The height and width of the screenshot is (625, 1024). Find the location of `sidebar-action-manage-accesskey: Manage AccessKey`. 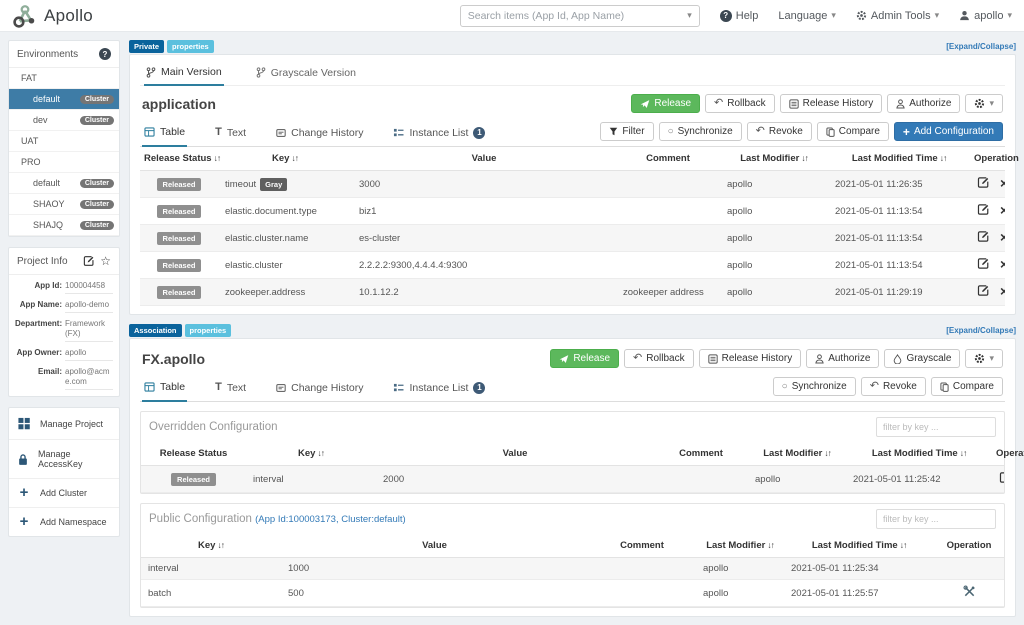

sidebar-action-manage-accesskey: Manage AccessKey is located at coordinates (64, 459).